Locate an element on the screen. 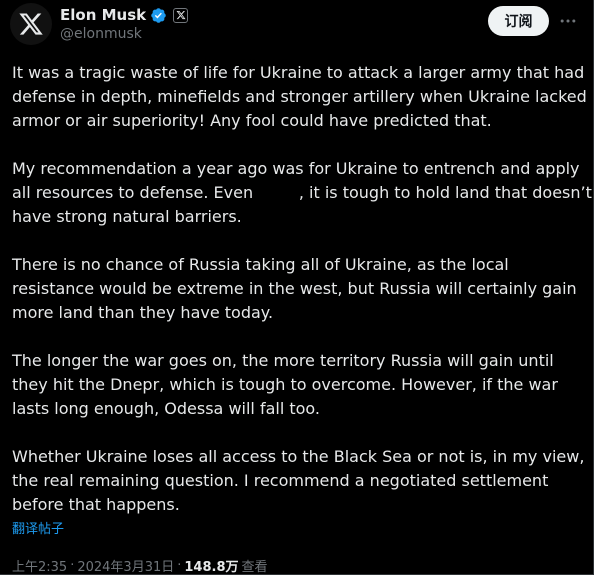 The height and width of the screenshot is (575, 594). more-options-button is located at coordinates (568, 21).